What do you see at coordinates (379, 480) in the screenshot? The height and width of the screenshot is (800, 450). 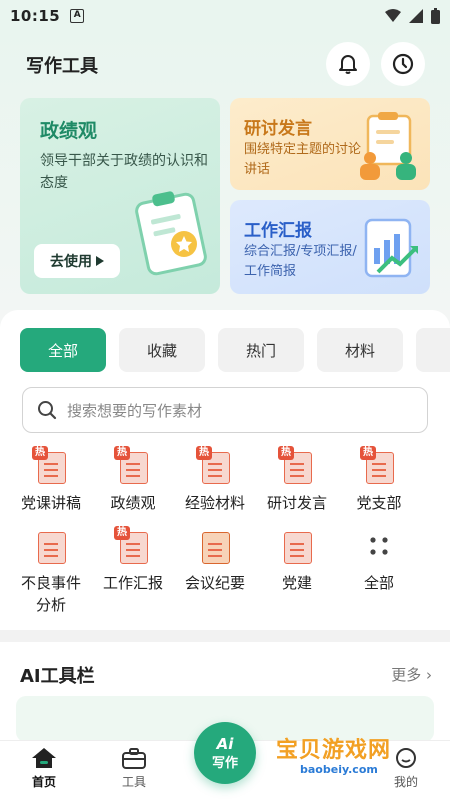 I see `grid-item-dangzhibu: 热党支部` at bounding box center [379, 480].